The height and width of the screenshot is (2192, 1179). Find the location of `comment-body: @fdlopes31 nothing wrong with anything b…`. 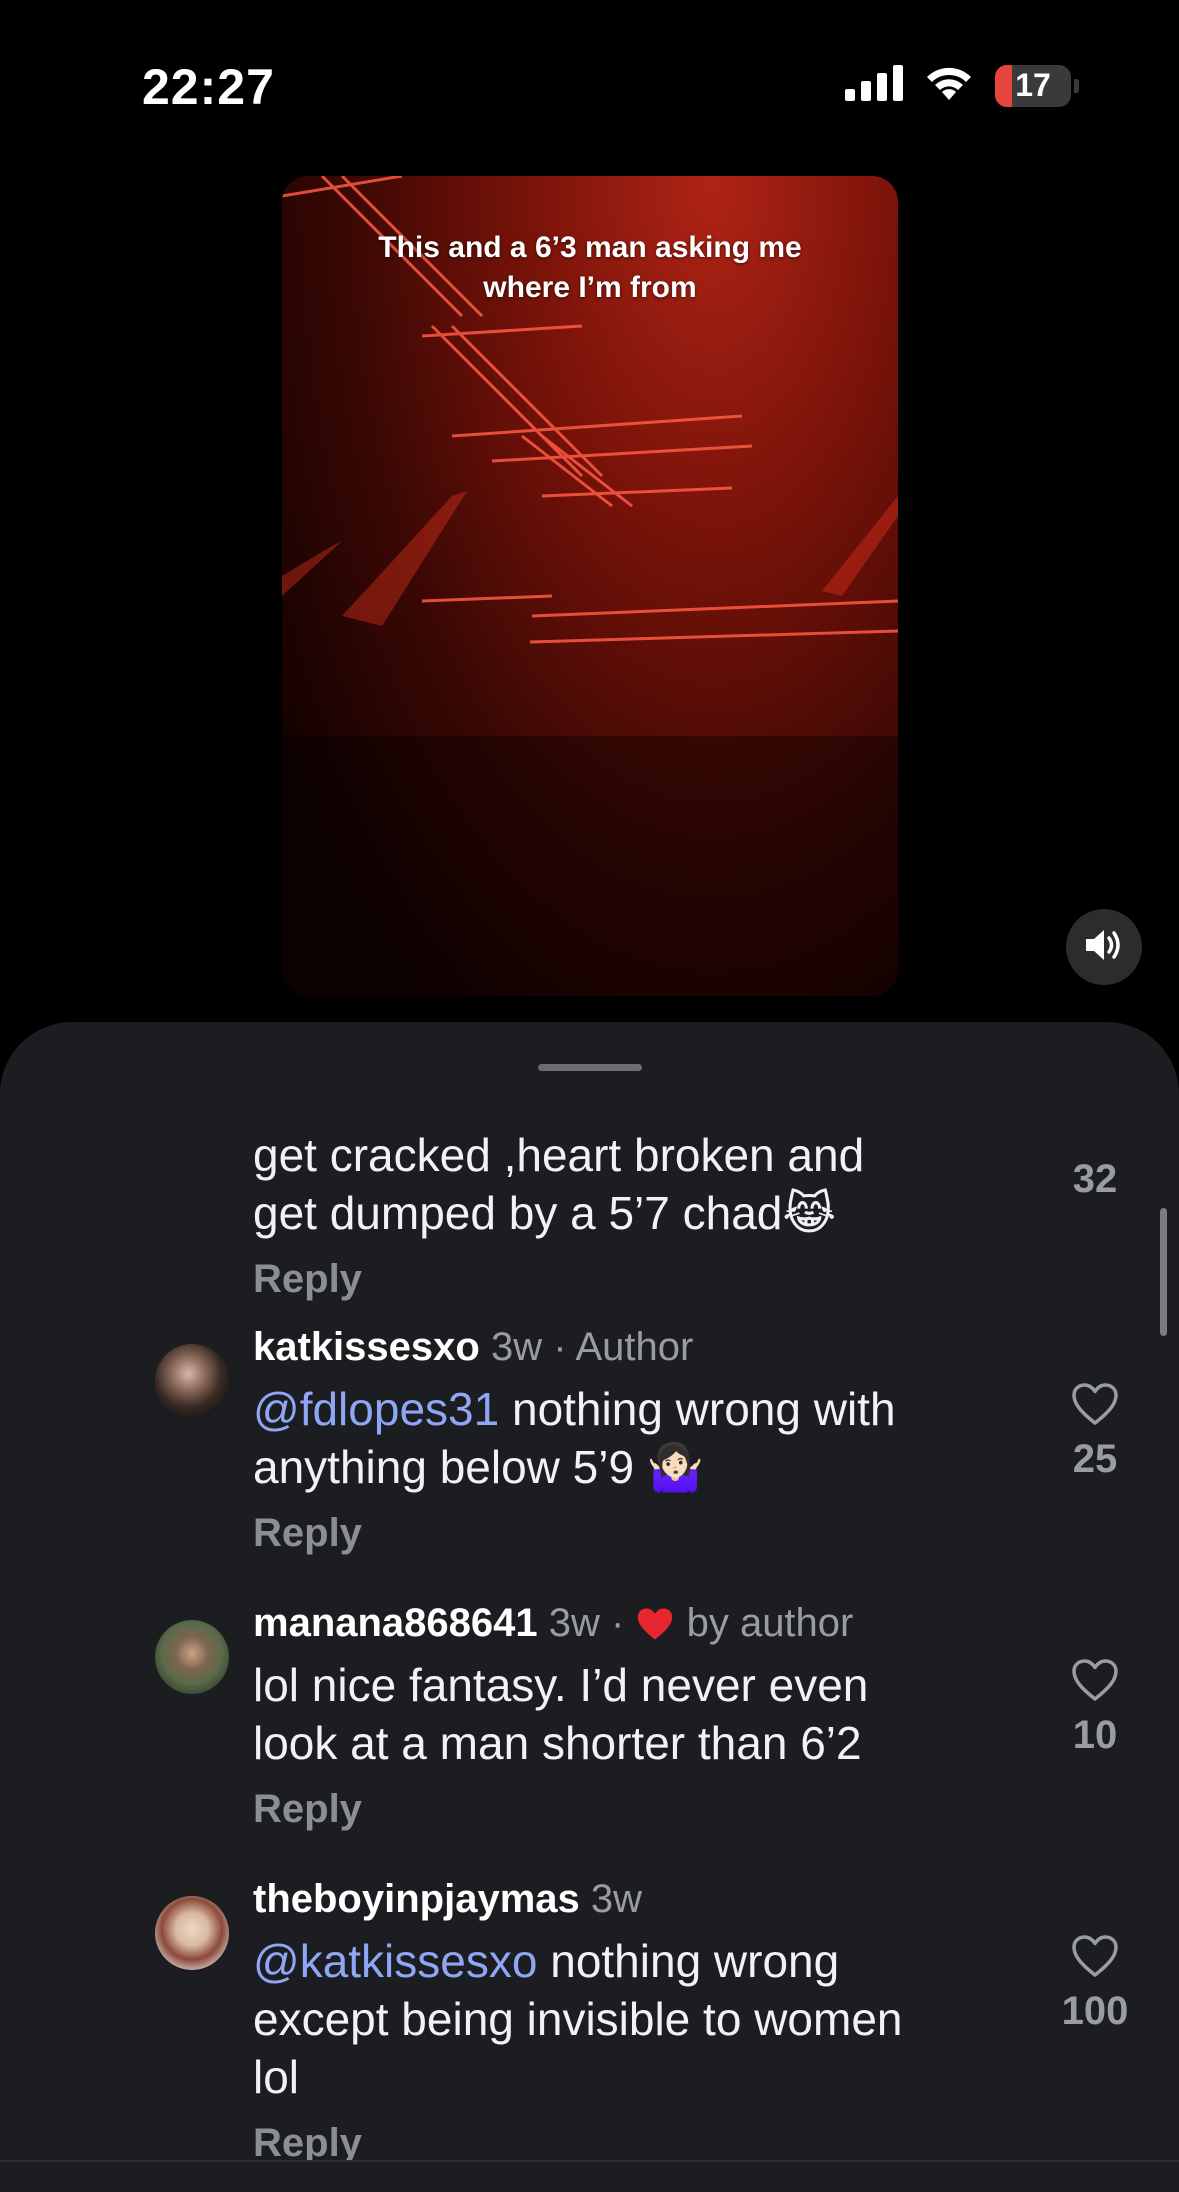

comment-body: @fdlopes31 nothing wrong with anything b… is located at coordinates (574, 1438).